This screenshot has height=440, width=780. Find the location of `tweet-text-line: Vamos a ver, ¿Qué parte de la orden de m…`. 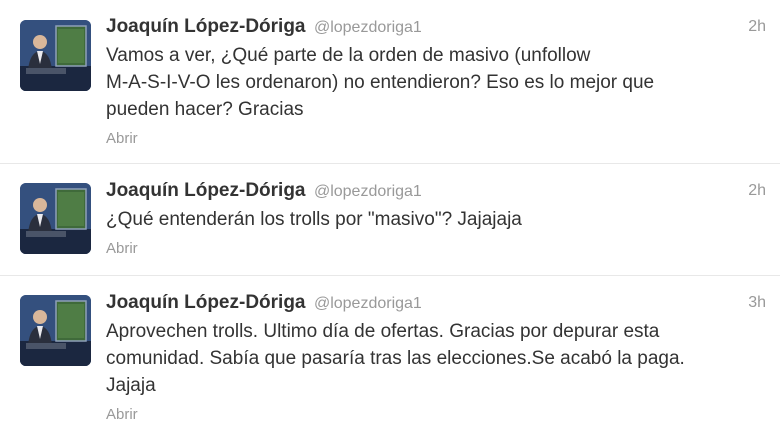

tweet-text-line: Vamos a ver, ¿Qué parte de la orden de m… is located at coordinates (348, 55).